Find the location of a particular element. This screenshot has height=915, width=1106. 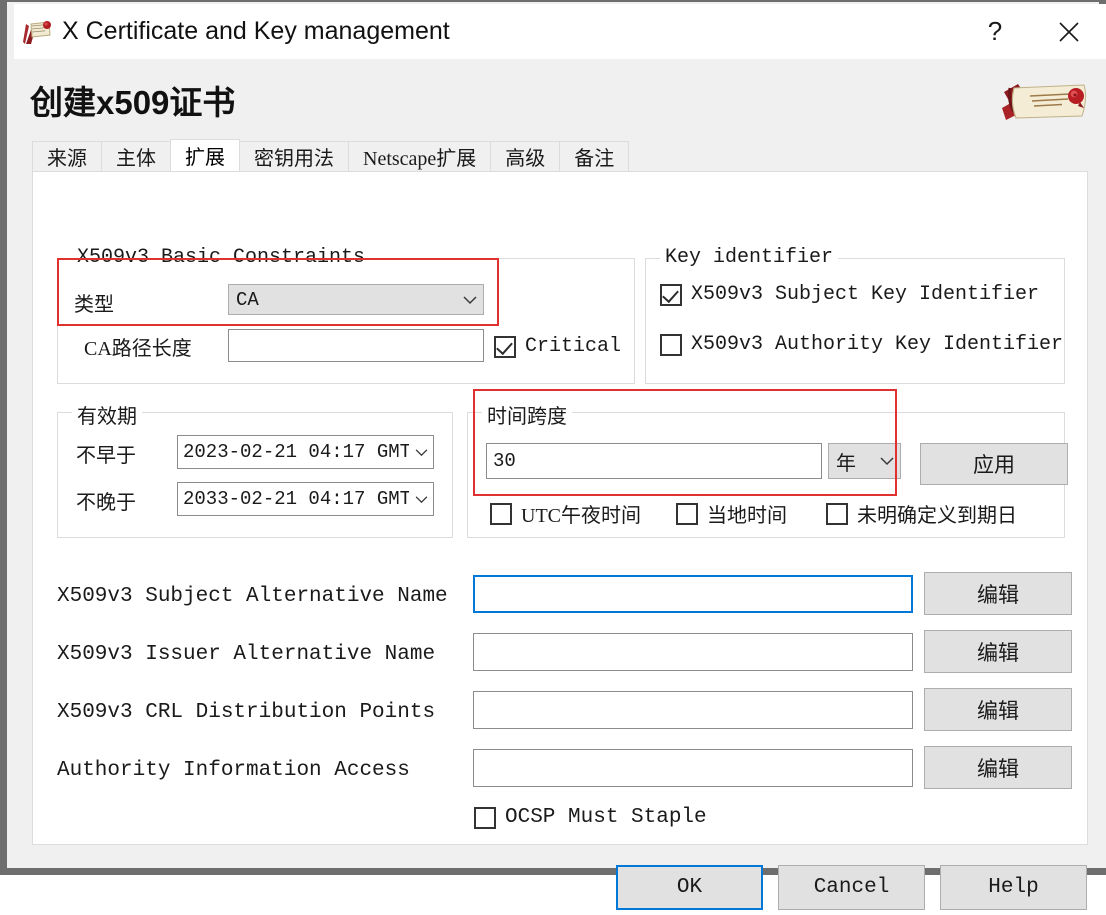

local-time-label: 当地时间 is located at coordinates (747, 516).